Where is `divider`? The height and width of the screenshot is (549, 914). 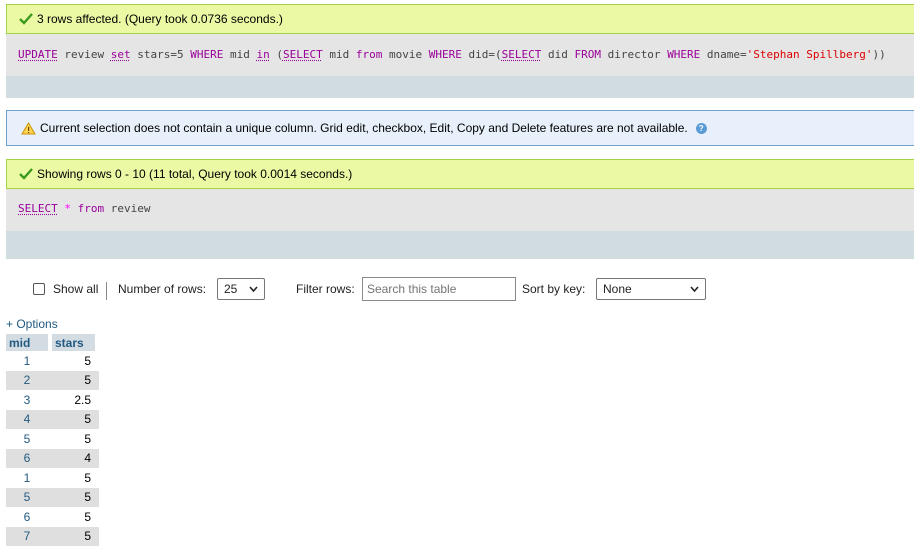
divider is located at coordinates (106, 291).